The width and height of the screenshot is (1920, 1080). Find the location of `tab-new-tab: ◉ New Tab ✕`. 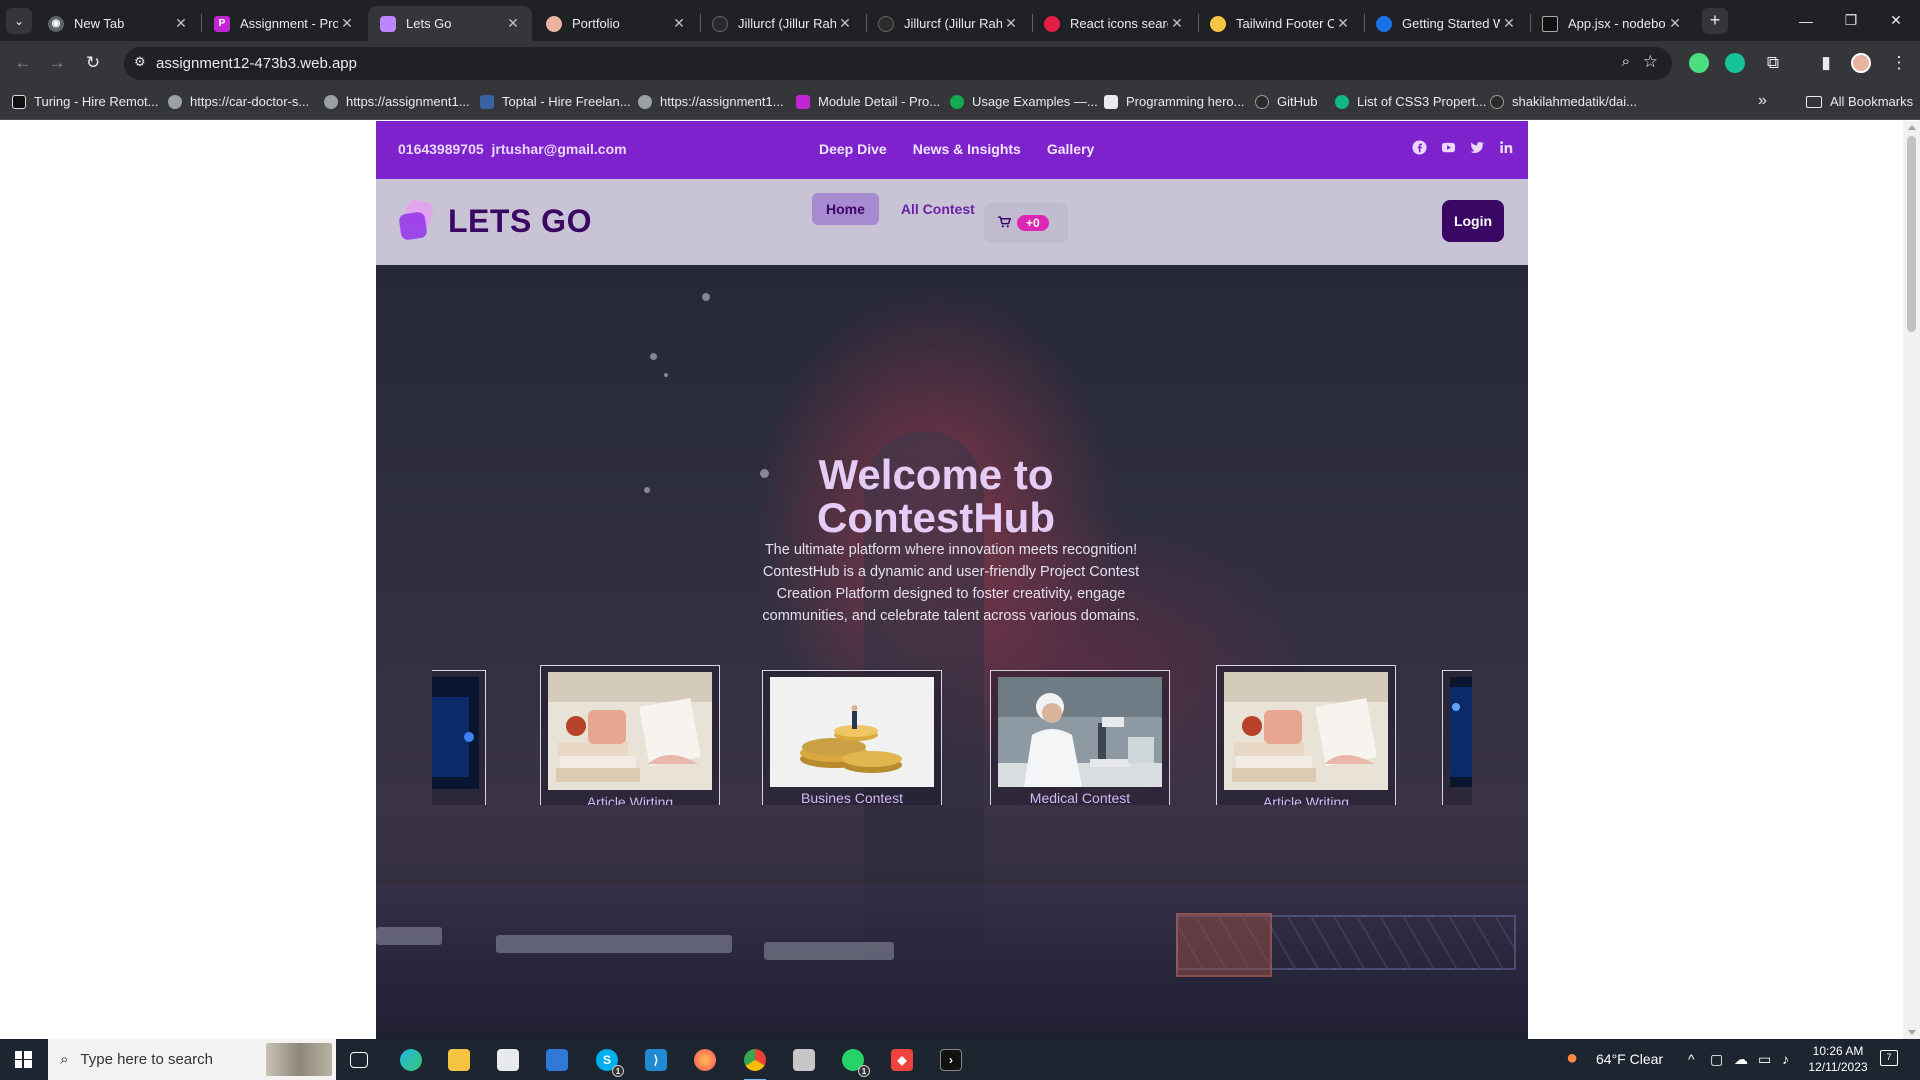

tab-new-tab: ◉ New Tab ✕ is located at coordinates (118, 23).